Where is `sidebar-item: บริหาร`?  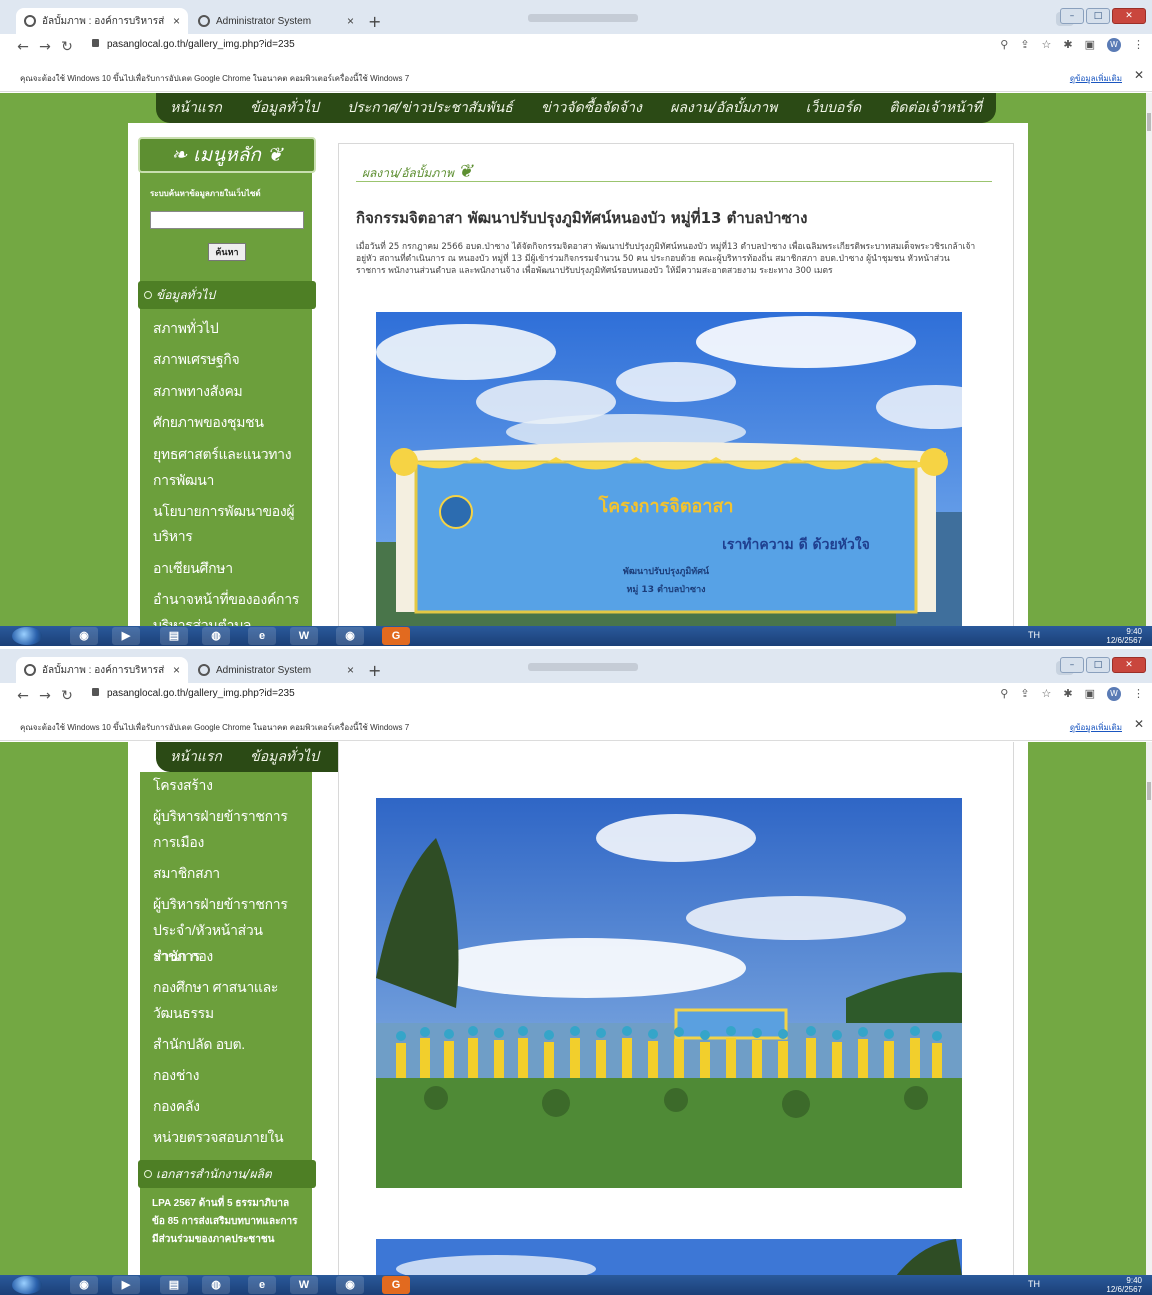 sidebar-item: บริหาร is located at coordinates (230, 536).